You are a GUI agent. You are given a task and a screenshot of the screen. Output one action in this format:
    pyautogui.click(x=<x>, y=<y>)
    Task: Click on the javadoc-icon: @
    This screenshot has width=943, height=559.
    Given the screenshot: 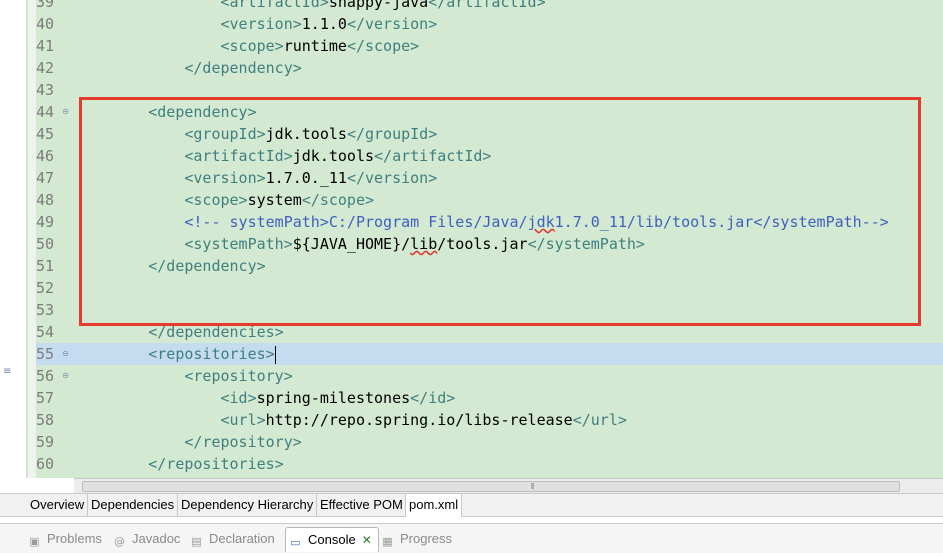 What is the action you would take?
    pyautogui.click(x=119, y=541)
    